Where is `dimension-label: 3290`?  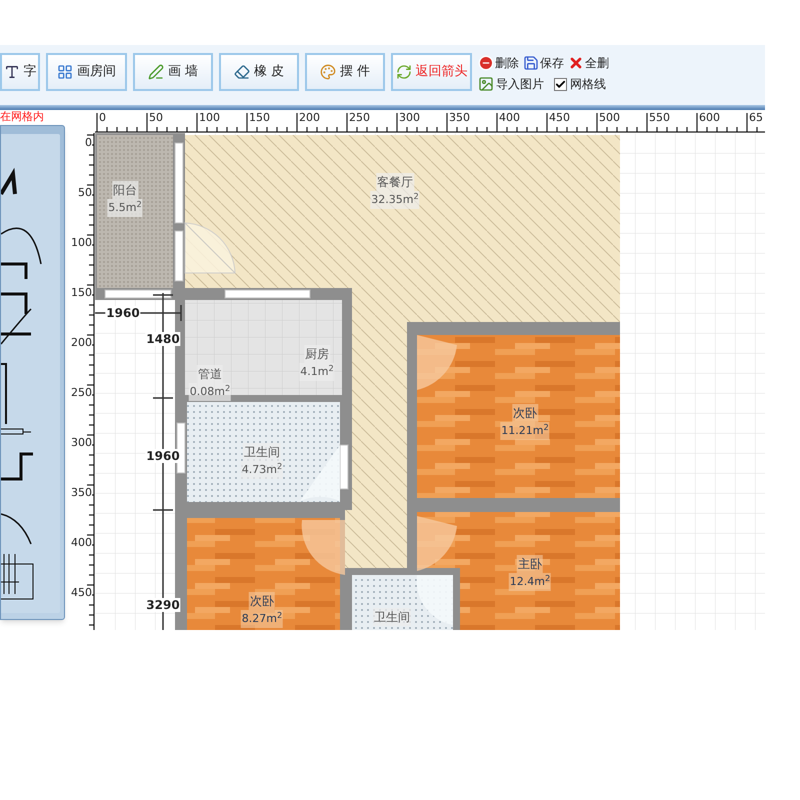 dimension-label: 3290 is located at coordinates (163, 605).